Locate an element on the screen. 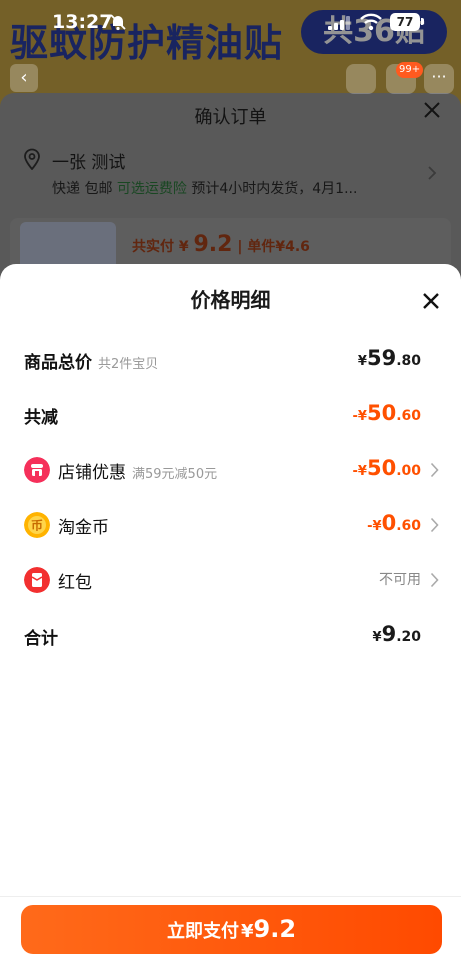  battery-tip is located at coordinates (422, 21).